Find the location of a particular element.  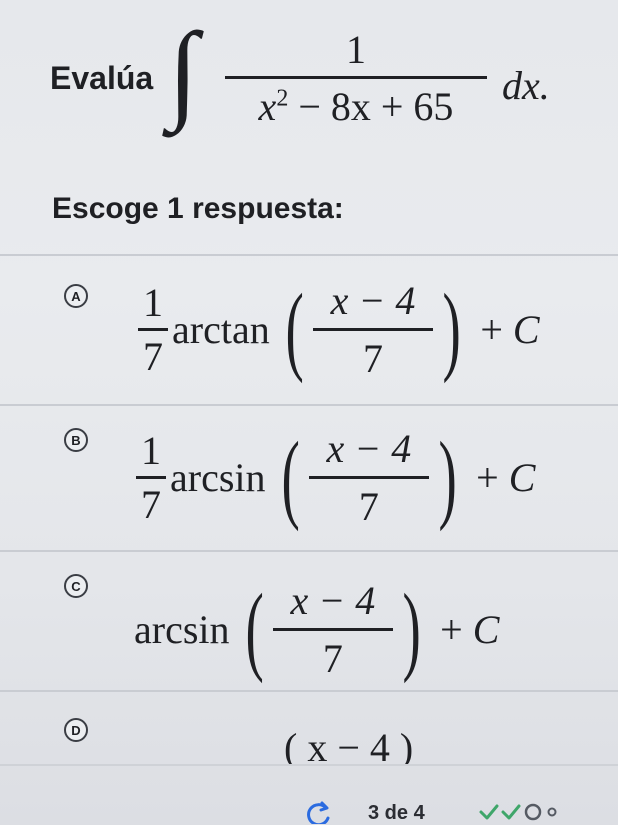

circle-icon is located at coordinates (533, 812).